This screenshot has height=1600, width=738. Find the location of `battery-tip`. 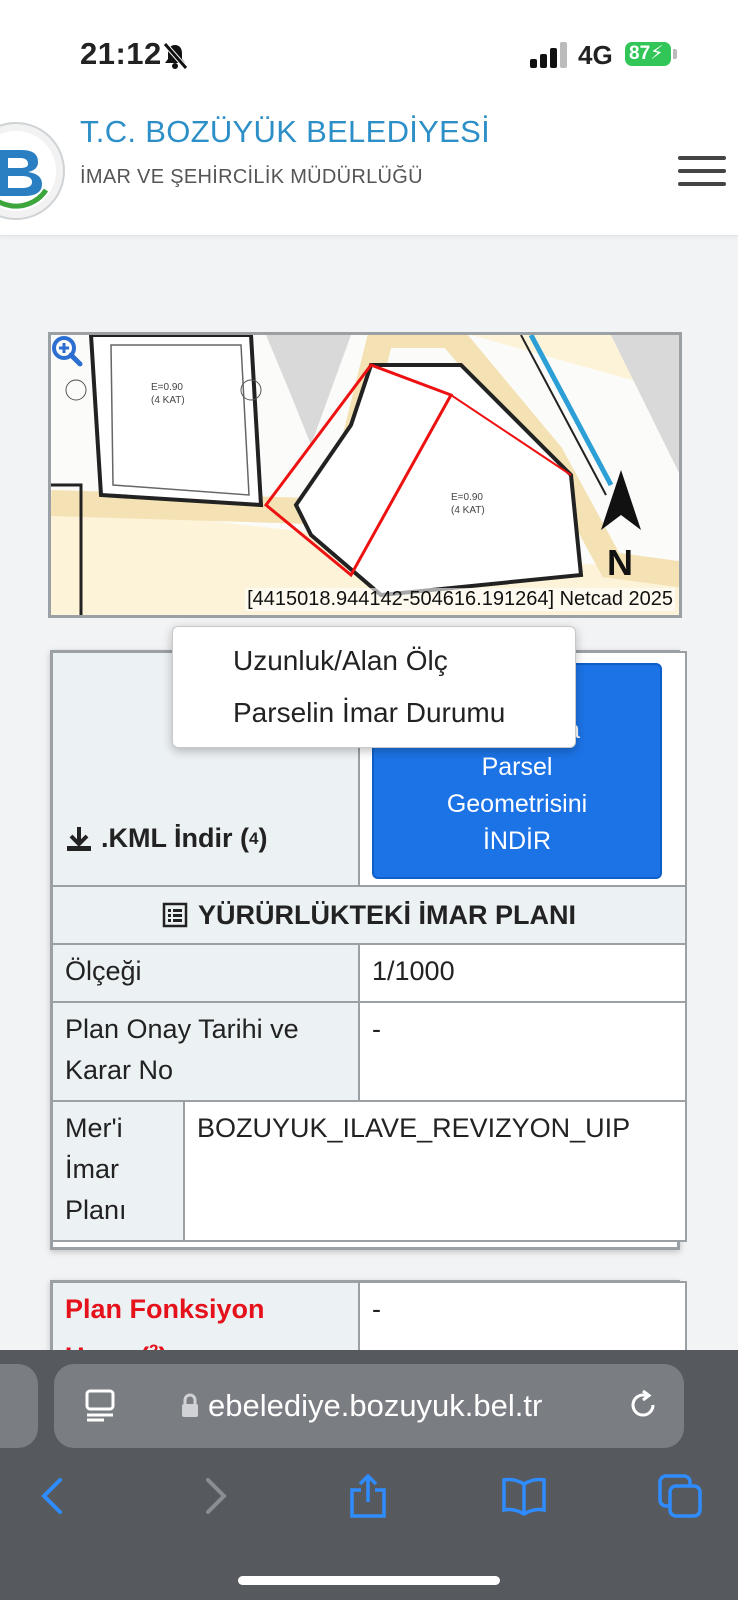

battery-tip is located at coordinates (675, 54).